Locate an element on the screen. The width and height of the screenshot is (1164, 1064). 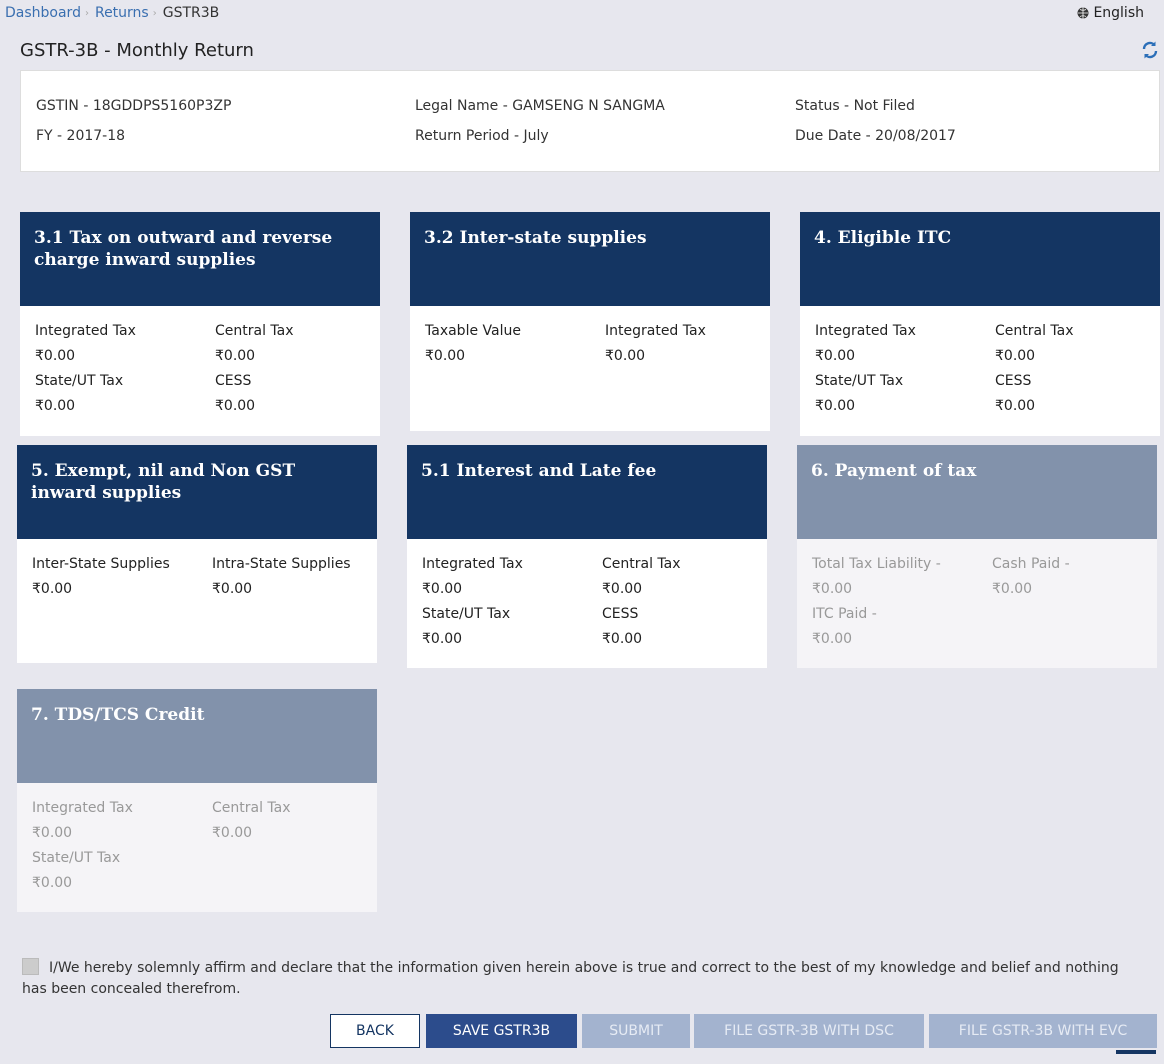
declaration-checkbox is located at coordinates (30, 966).